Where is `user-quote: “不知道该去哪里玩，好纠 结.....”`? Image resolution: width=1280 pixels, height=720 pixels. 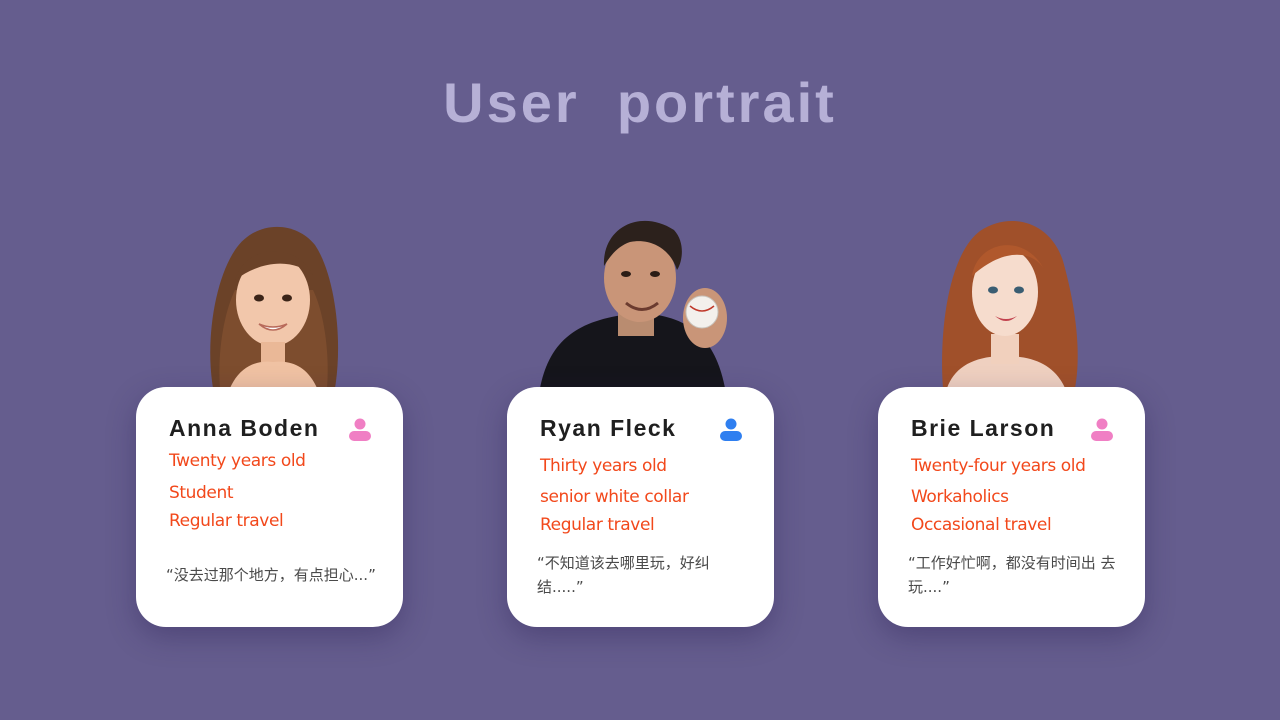 user-quote: “不知道该去哪里玩，好纠 结.....” is located at coordinates (623, 575).